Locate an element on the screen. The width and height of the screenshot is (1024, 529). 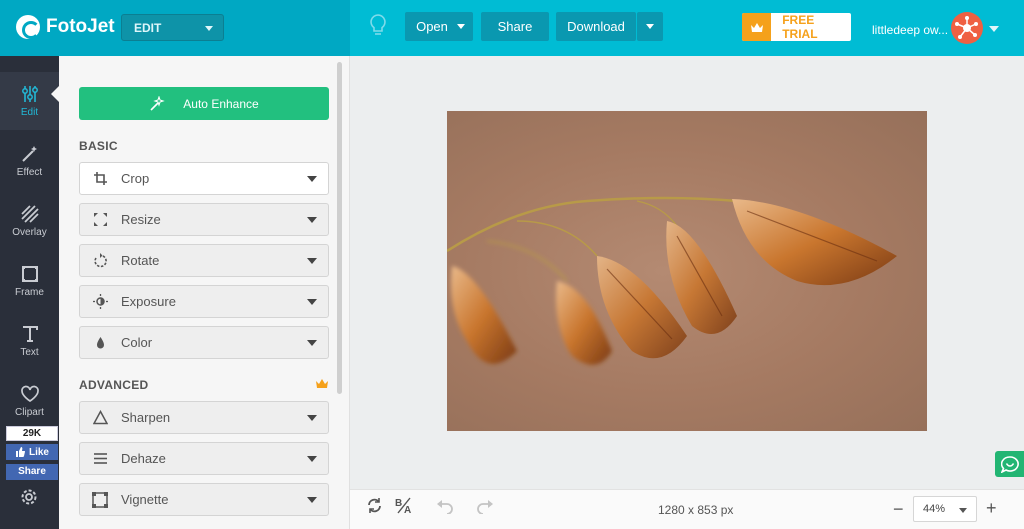
fb-like-count: 29K is located at coordinates (32, 433).